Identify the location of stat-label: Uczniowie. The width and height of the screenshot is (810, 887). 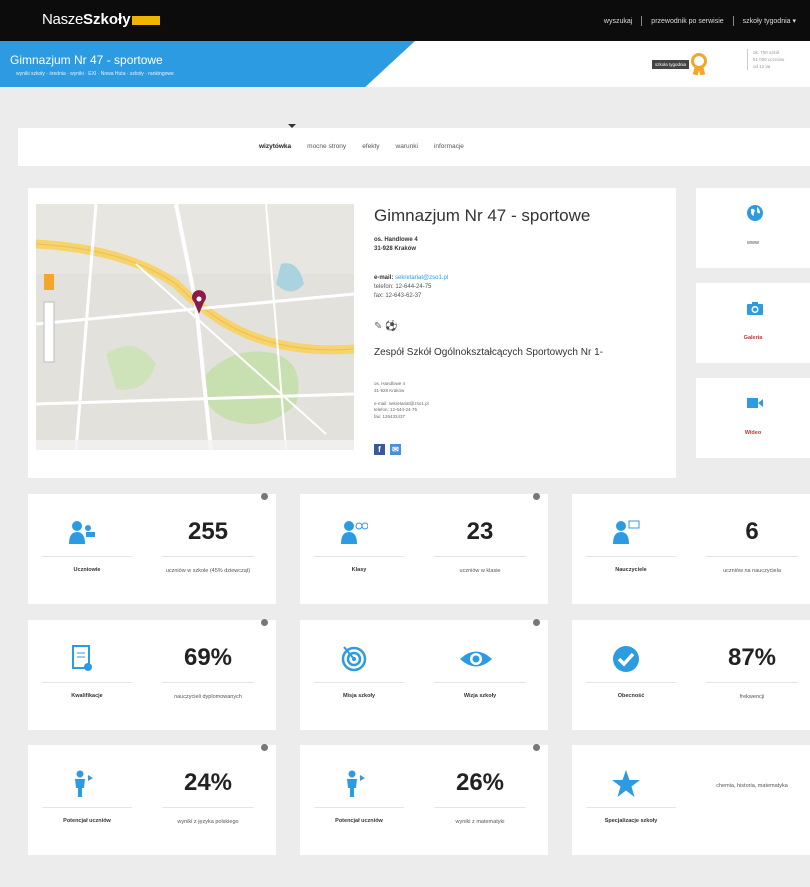
(87, 570).